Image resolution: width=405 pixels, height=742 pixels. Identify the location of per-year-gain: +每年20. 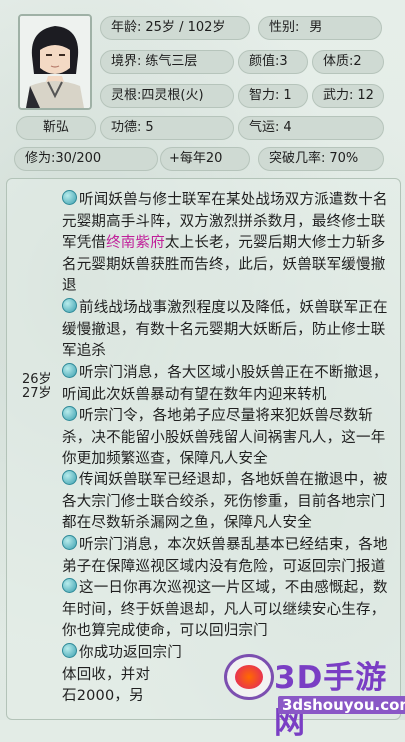
(205, 159).